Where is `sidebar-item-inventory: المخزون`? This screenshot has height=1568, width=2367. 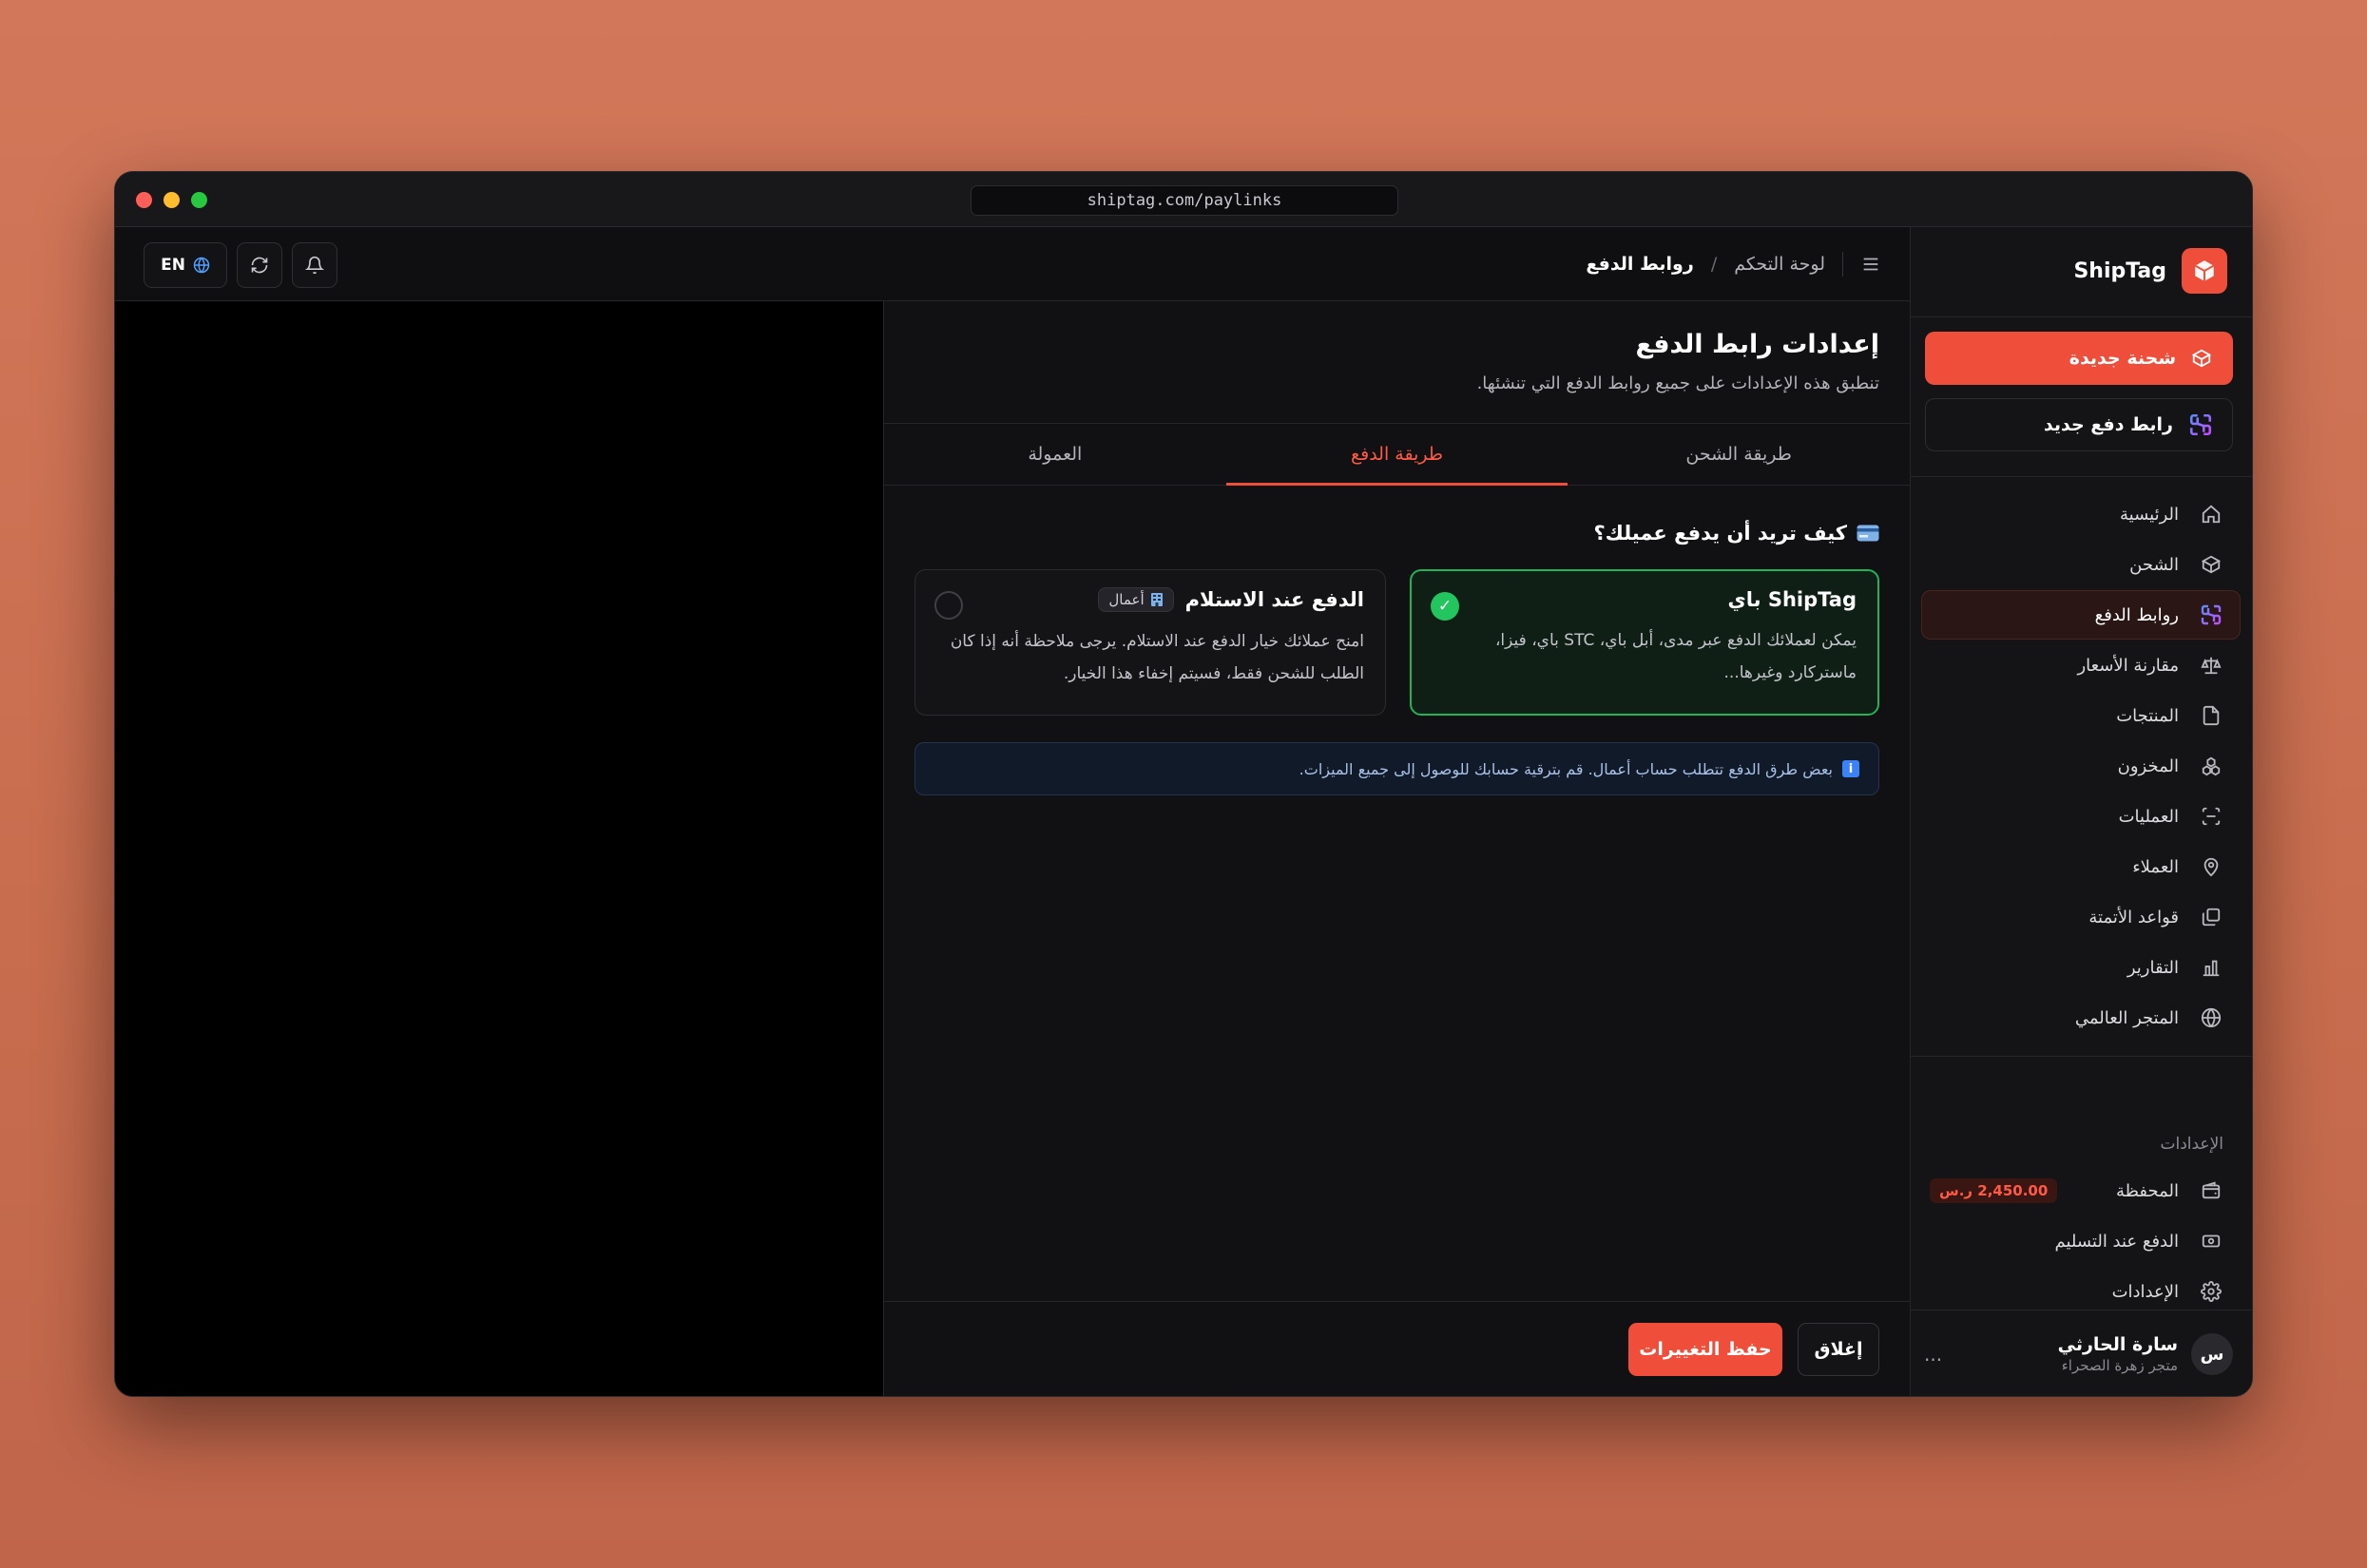
sidebar-item-inventory: المخزون is located at coordinates (2081, 766).